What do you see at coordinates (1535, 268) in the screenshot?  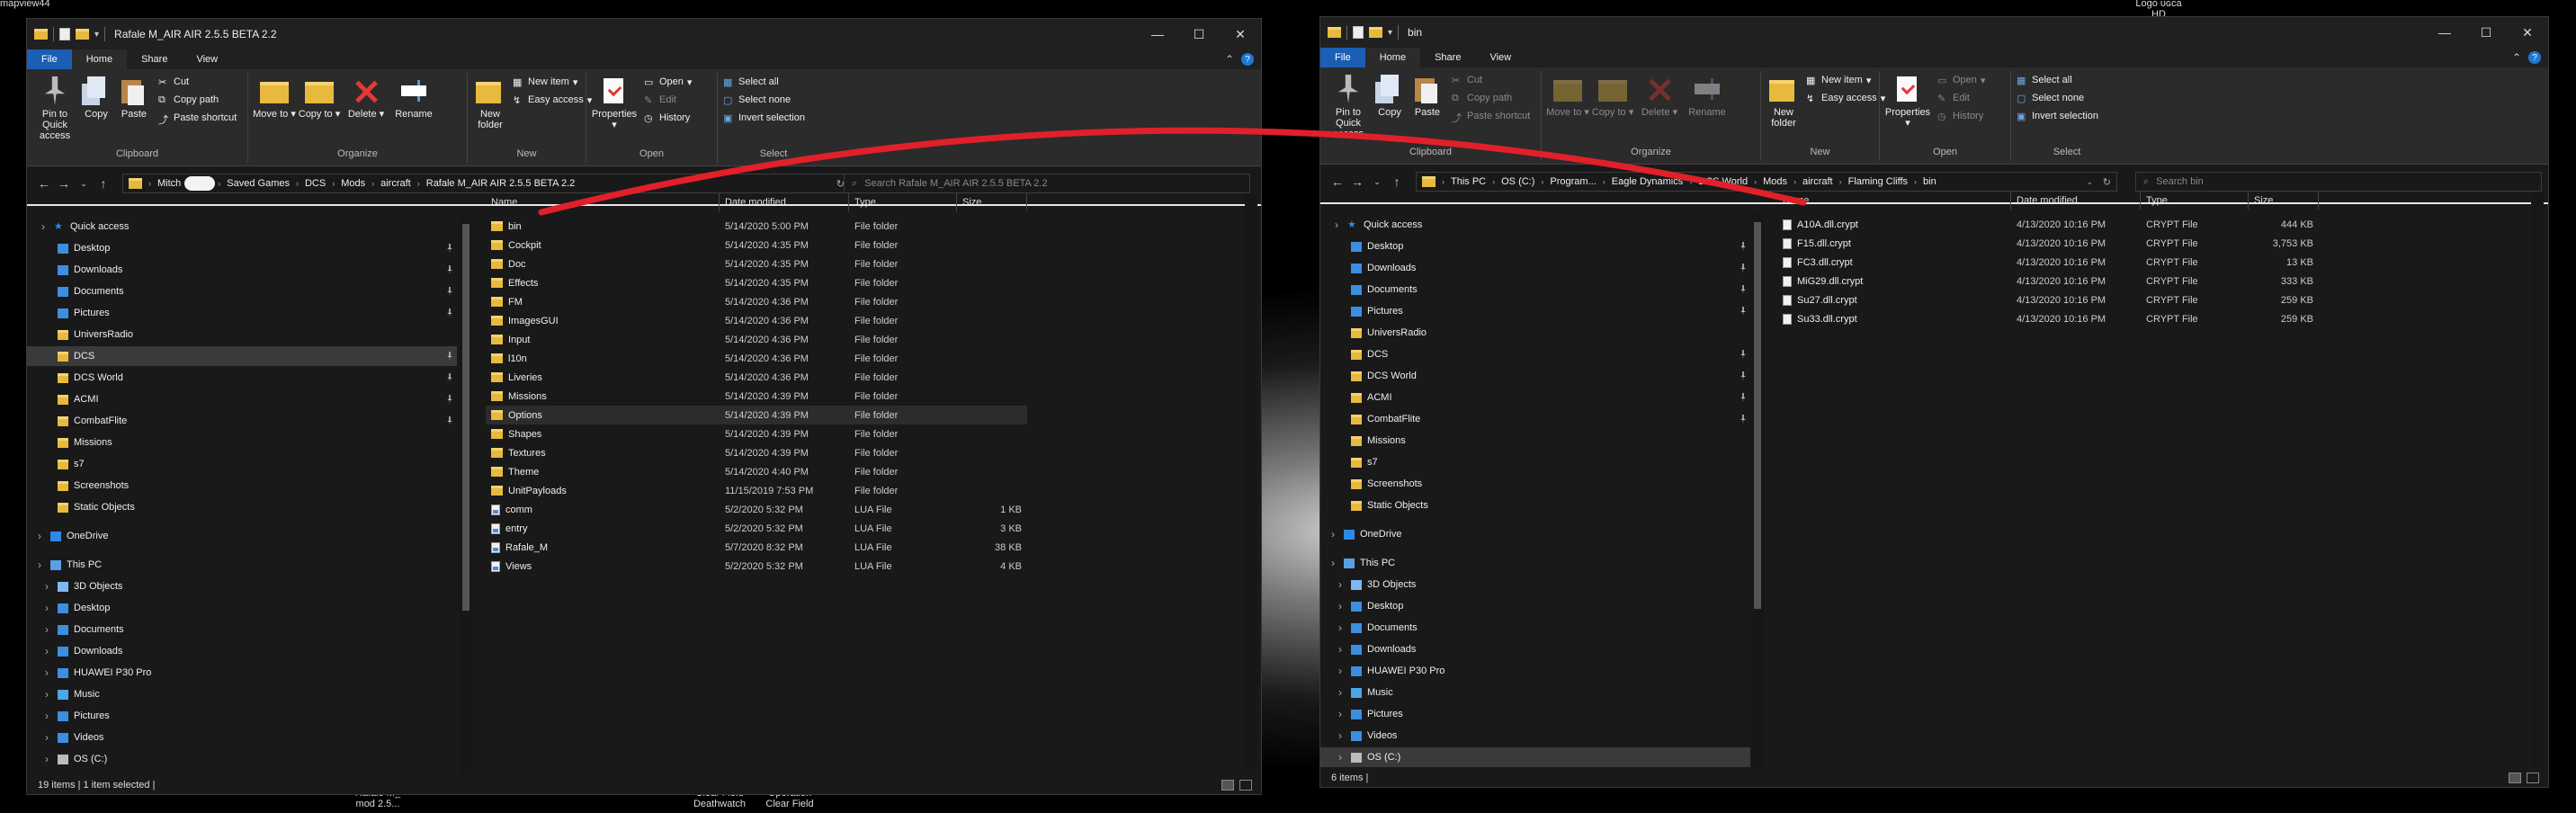 I see `sidebar-item-downloads: Downloads` at bounding box center [1535, 268].